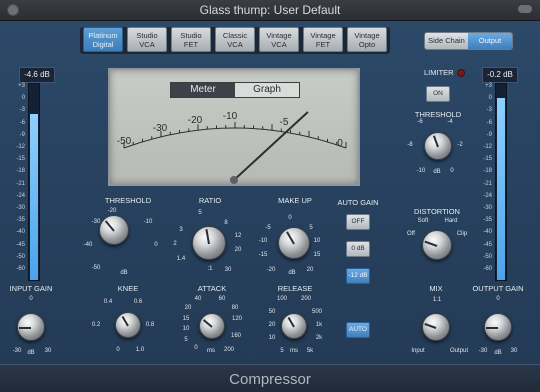 This screenshot has height=392, width=540. Describe the element at coordinates (490, 41) in the screenshot. I see `output-button: Output` at that location.